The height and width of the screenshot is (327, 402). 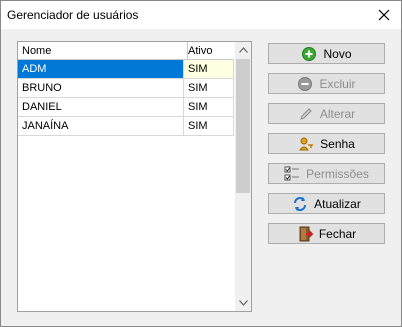 What do you see at coordinates (103, 51) in the screenshot?
I see `column-header-nome: Nome` at bounding box center [103, 51].